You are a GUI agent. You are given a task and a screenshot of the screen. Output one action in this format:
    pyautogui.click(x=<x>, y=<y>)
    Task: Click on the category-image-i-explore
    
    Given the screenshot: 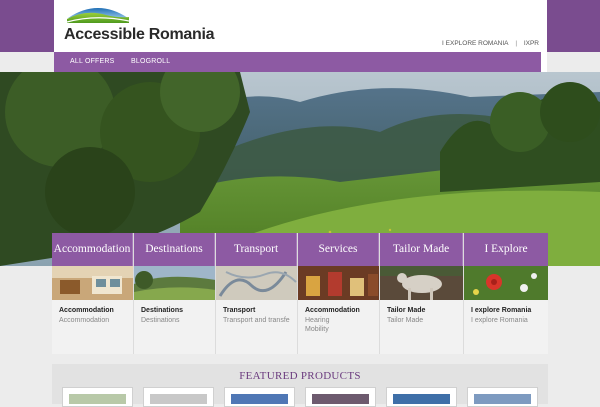 What is the action you would take?
    pyautogui.click(x=506, y=283)
    